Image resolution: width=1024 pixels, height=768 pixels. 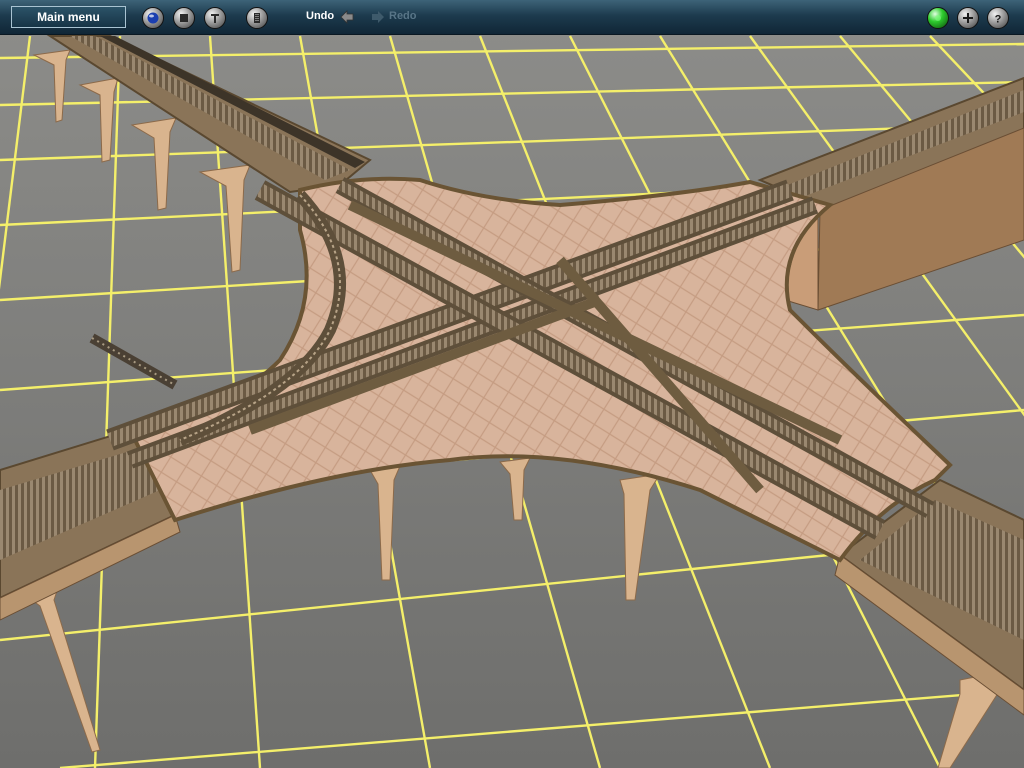 I want to click on help-button: ?, so click(x=998, y=18).